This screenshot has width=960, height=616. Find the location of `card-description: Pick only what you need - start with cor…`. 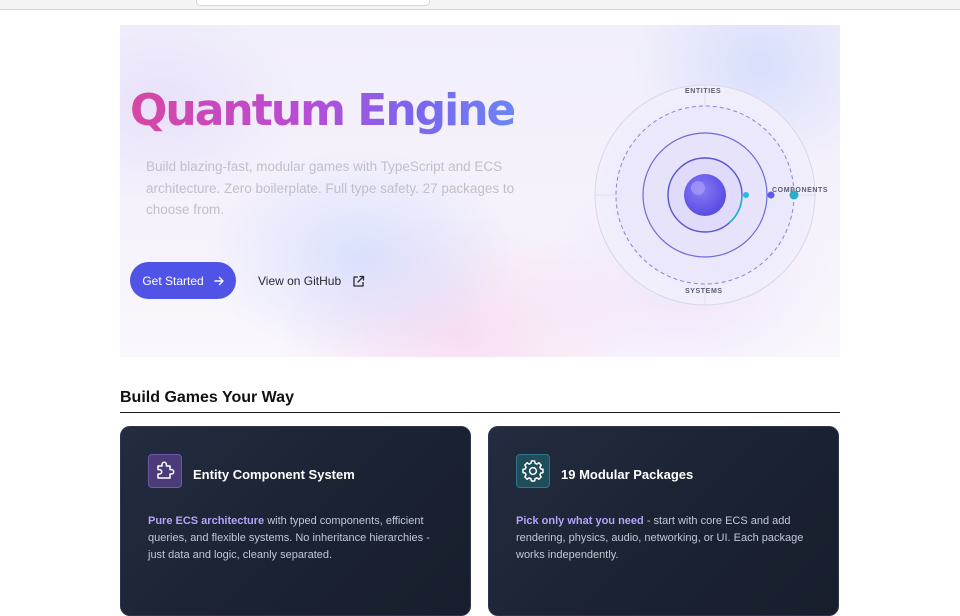

card-description: Pick only what you need - start with cor… is located at coordinates (664, 538).